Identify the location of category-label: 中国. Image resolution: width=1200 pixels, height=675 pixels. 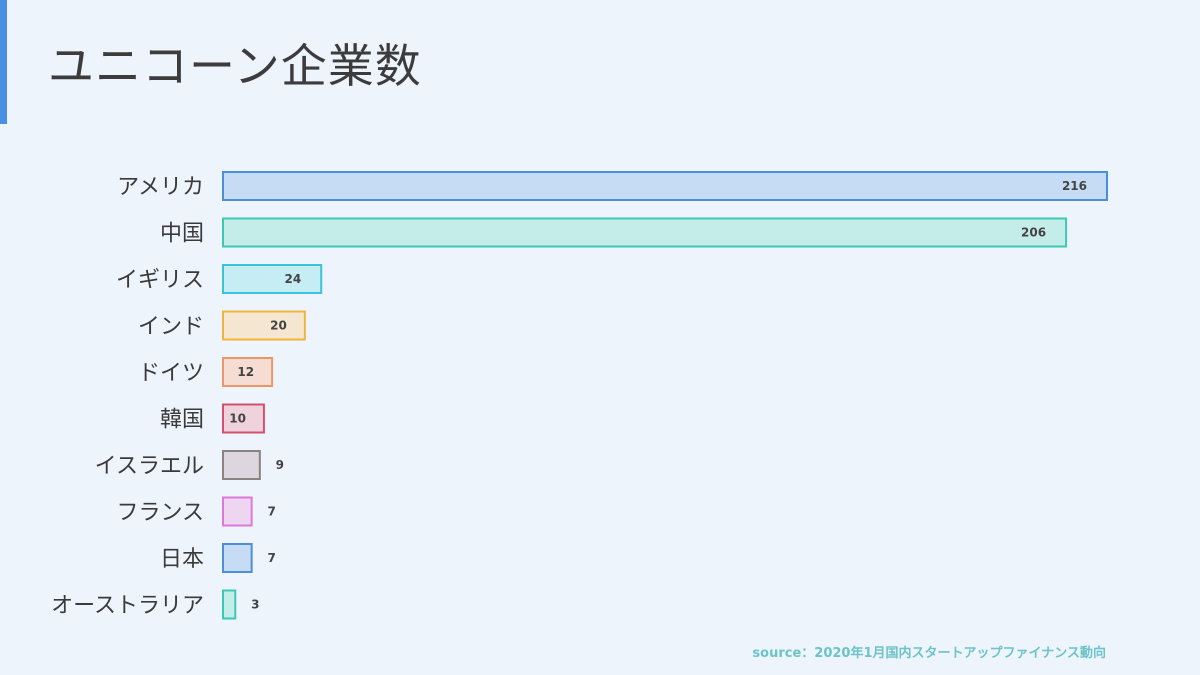
(182, 234).